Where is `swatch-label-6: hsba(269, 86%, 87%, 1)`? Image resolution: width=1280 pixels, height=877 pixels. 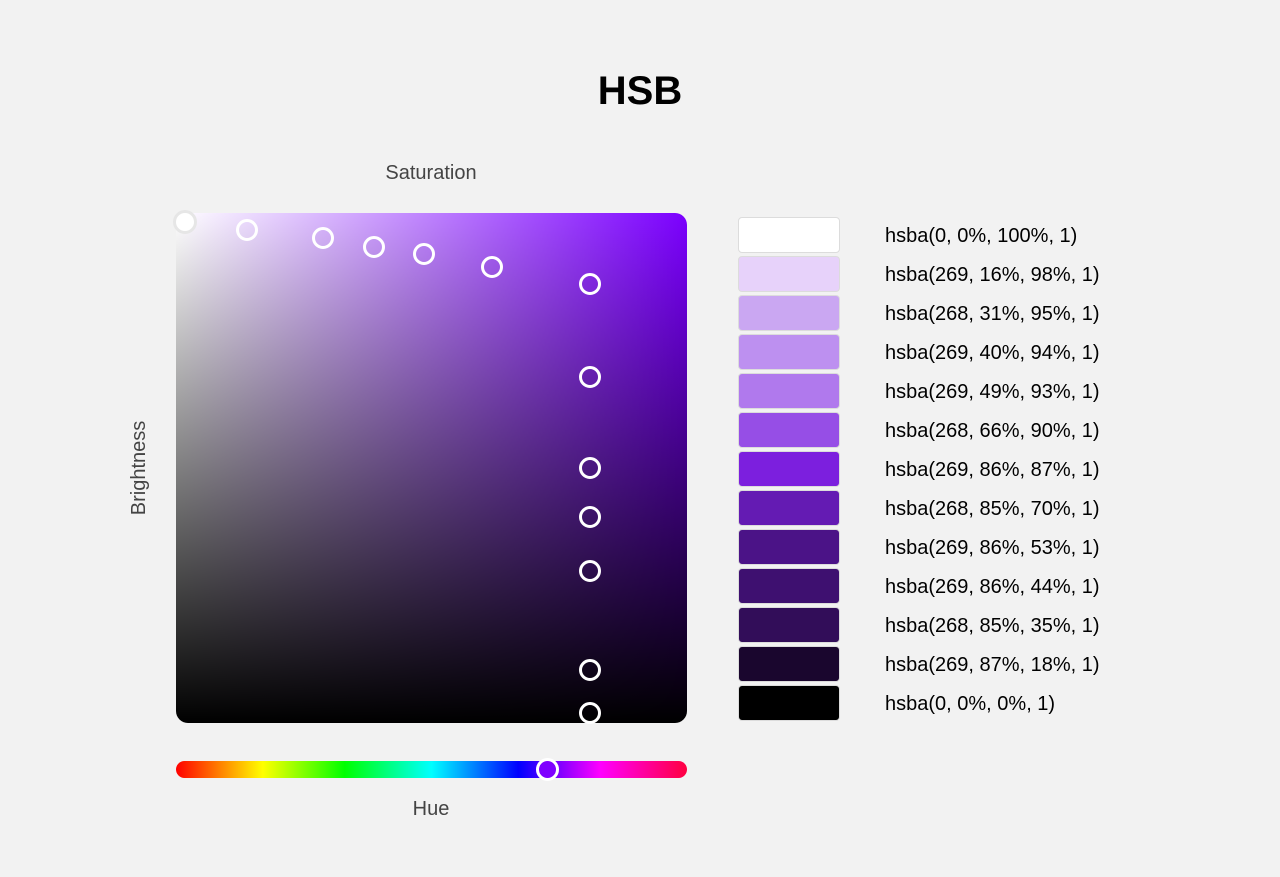
swatch-label-6: hsba(269, 86%, 87%, 1) is located at coordinates (992, 470).